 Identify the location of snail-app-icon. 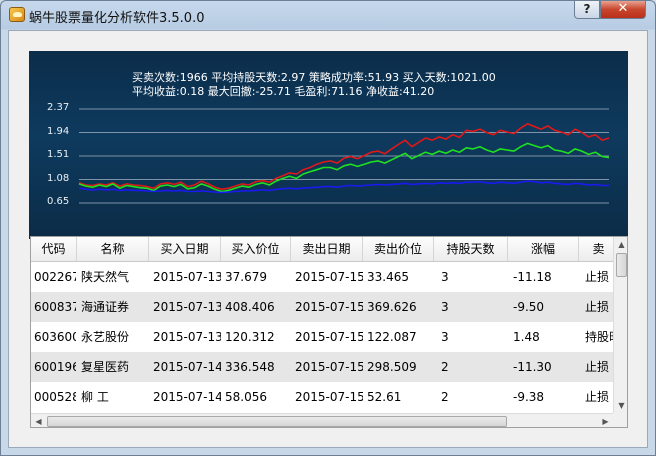
(17, 14).